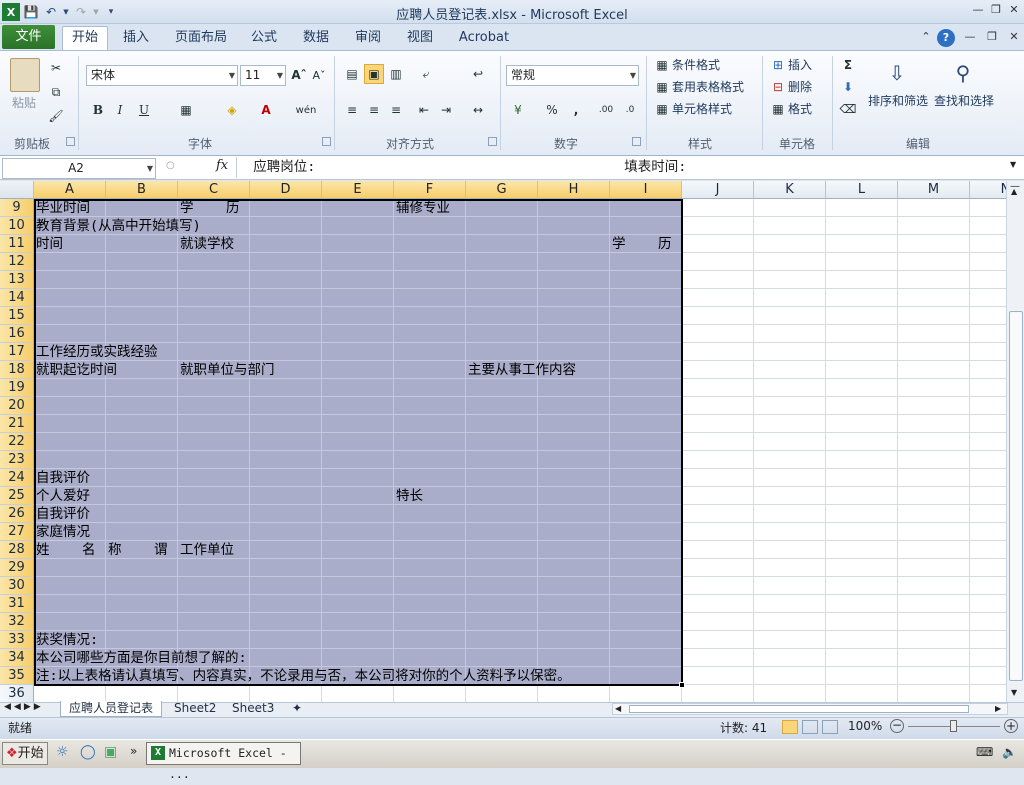  I want to click on scroll-left-icon: ◀, so click(618, 708).